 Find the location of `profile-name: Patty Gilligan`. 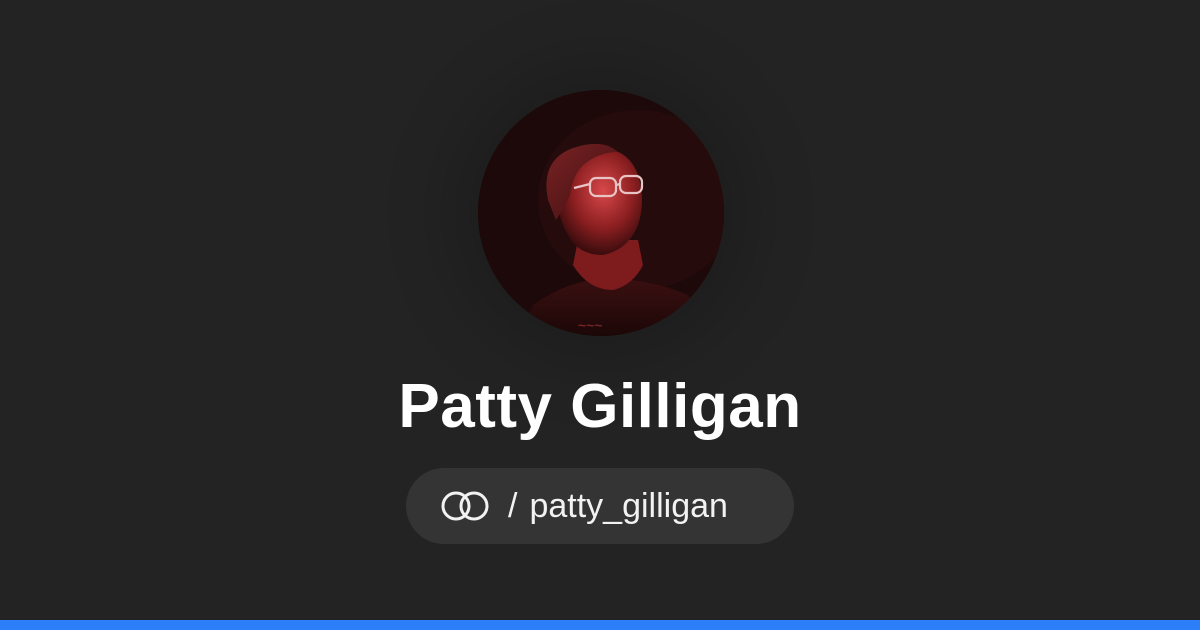

profile-name: Patty Gilligan is located at coordinates (600, 406).